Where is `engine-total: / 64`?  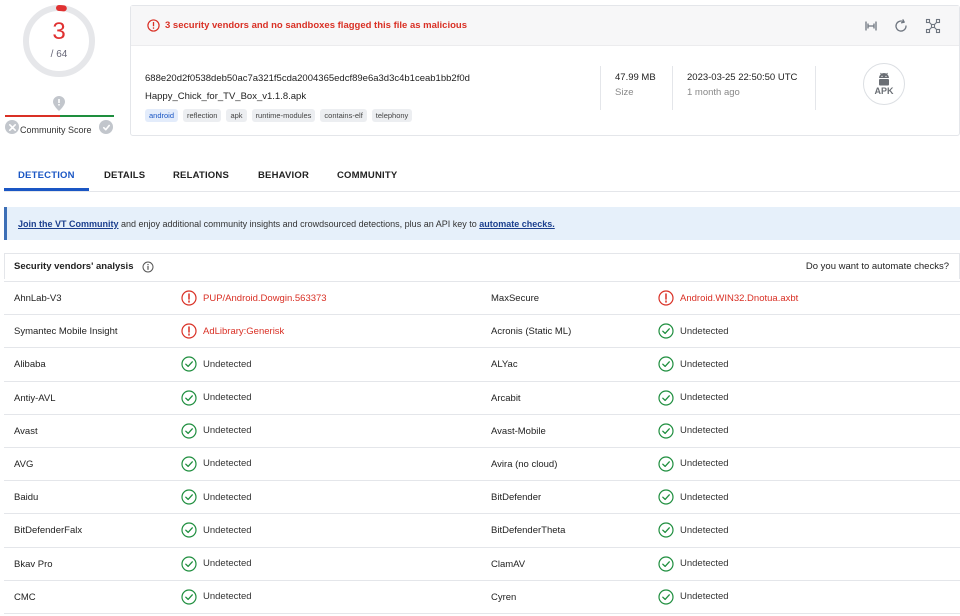
engine-total: / 64 is located at coordinates (59, 54).